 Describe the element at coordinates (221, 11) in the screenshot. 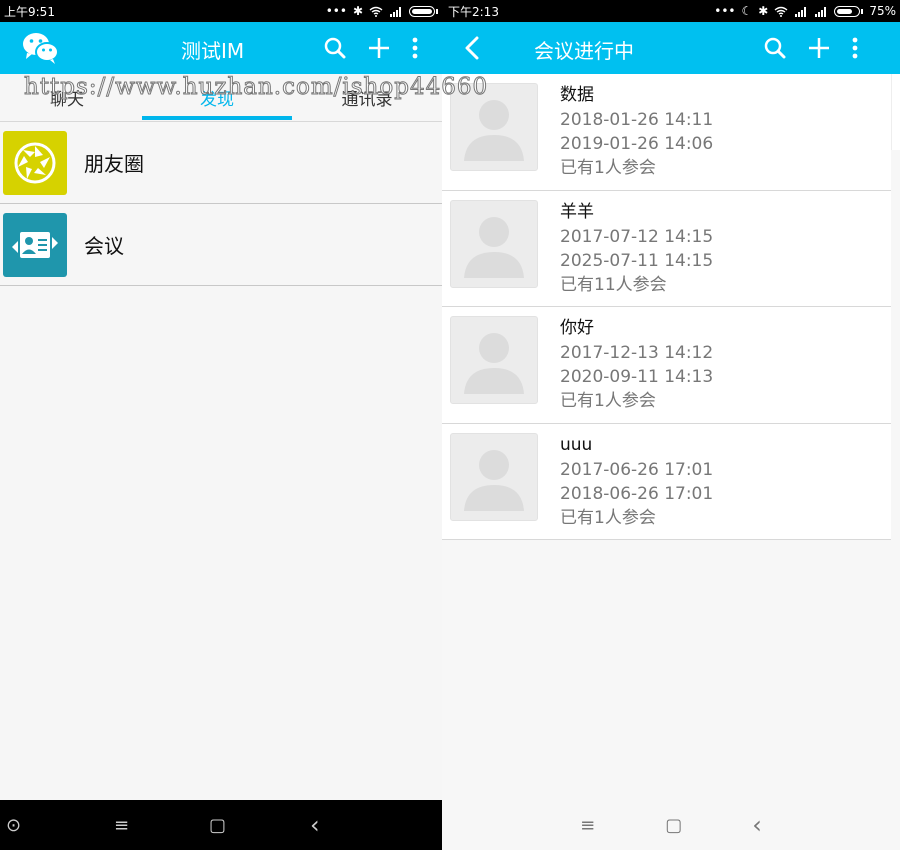

I see `status-bar: 上午9:51 ••• ✱` at that location.